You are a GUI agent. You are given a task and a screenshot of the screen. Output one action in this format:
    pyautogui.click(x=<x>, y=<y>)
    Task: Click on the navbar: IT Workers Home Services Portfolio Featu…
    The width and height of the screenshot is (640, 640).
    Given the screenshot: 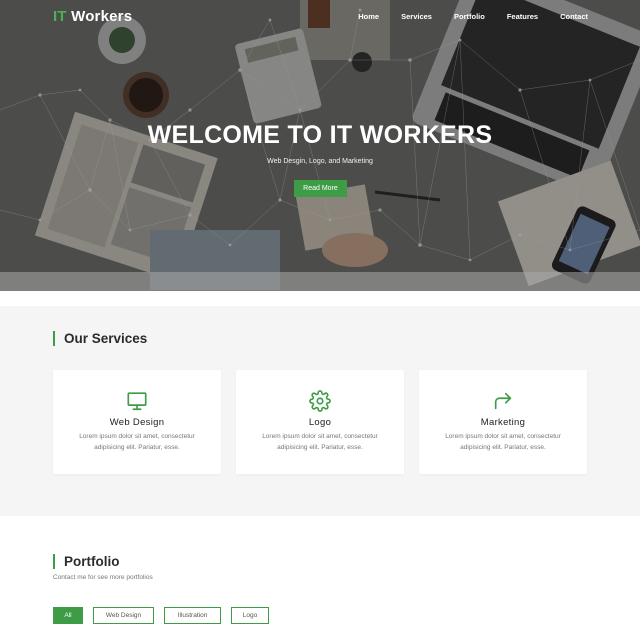 What is the action you would take?
    pyautogui.click(x=320, y=17)
    